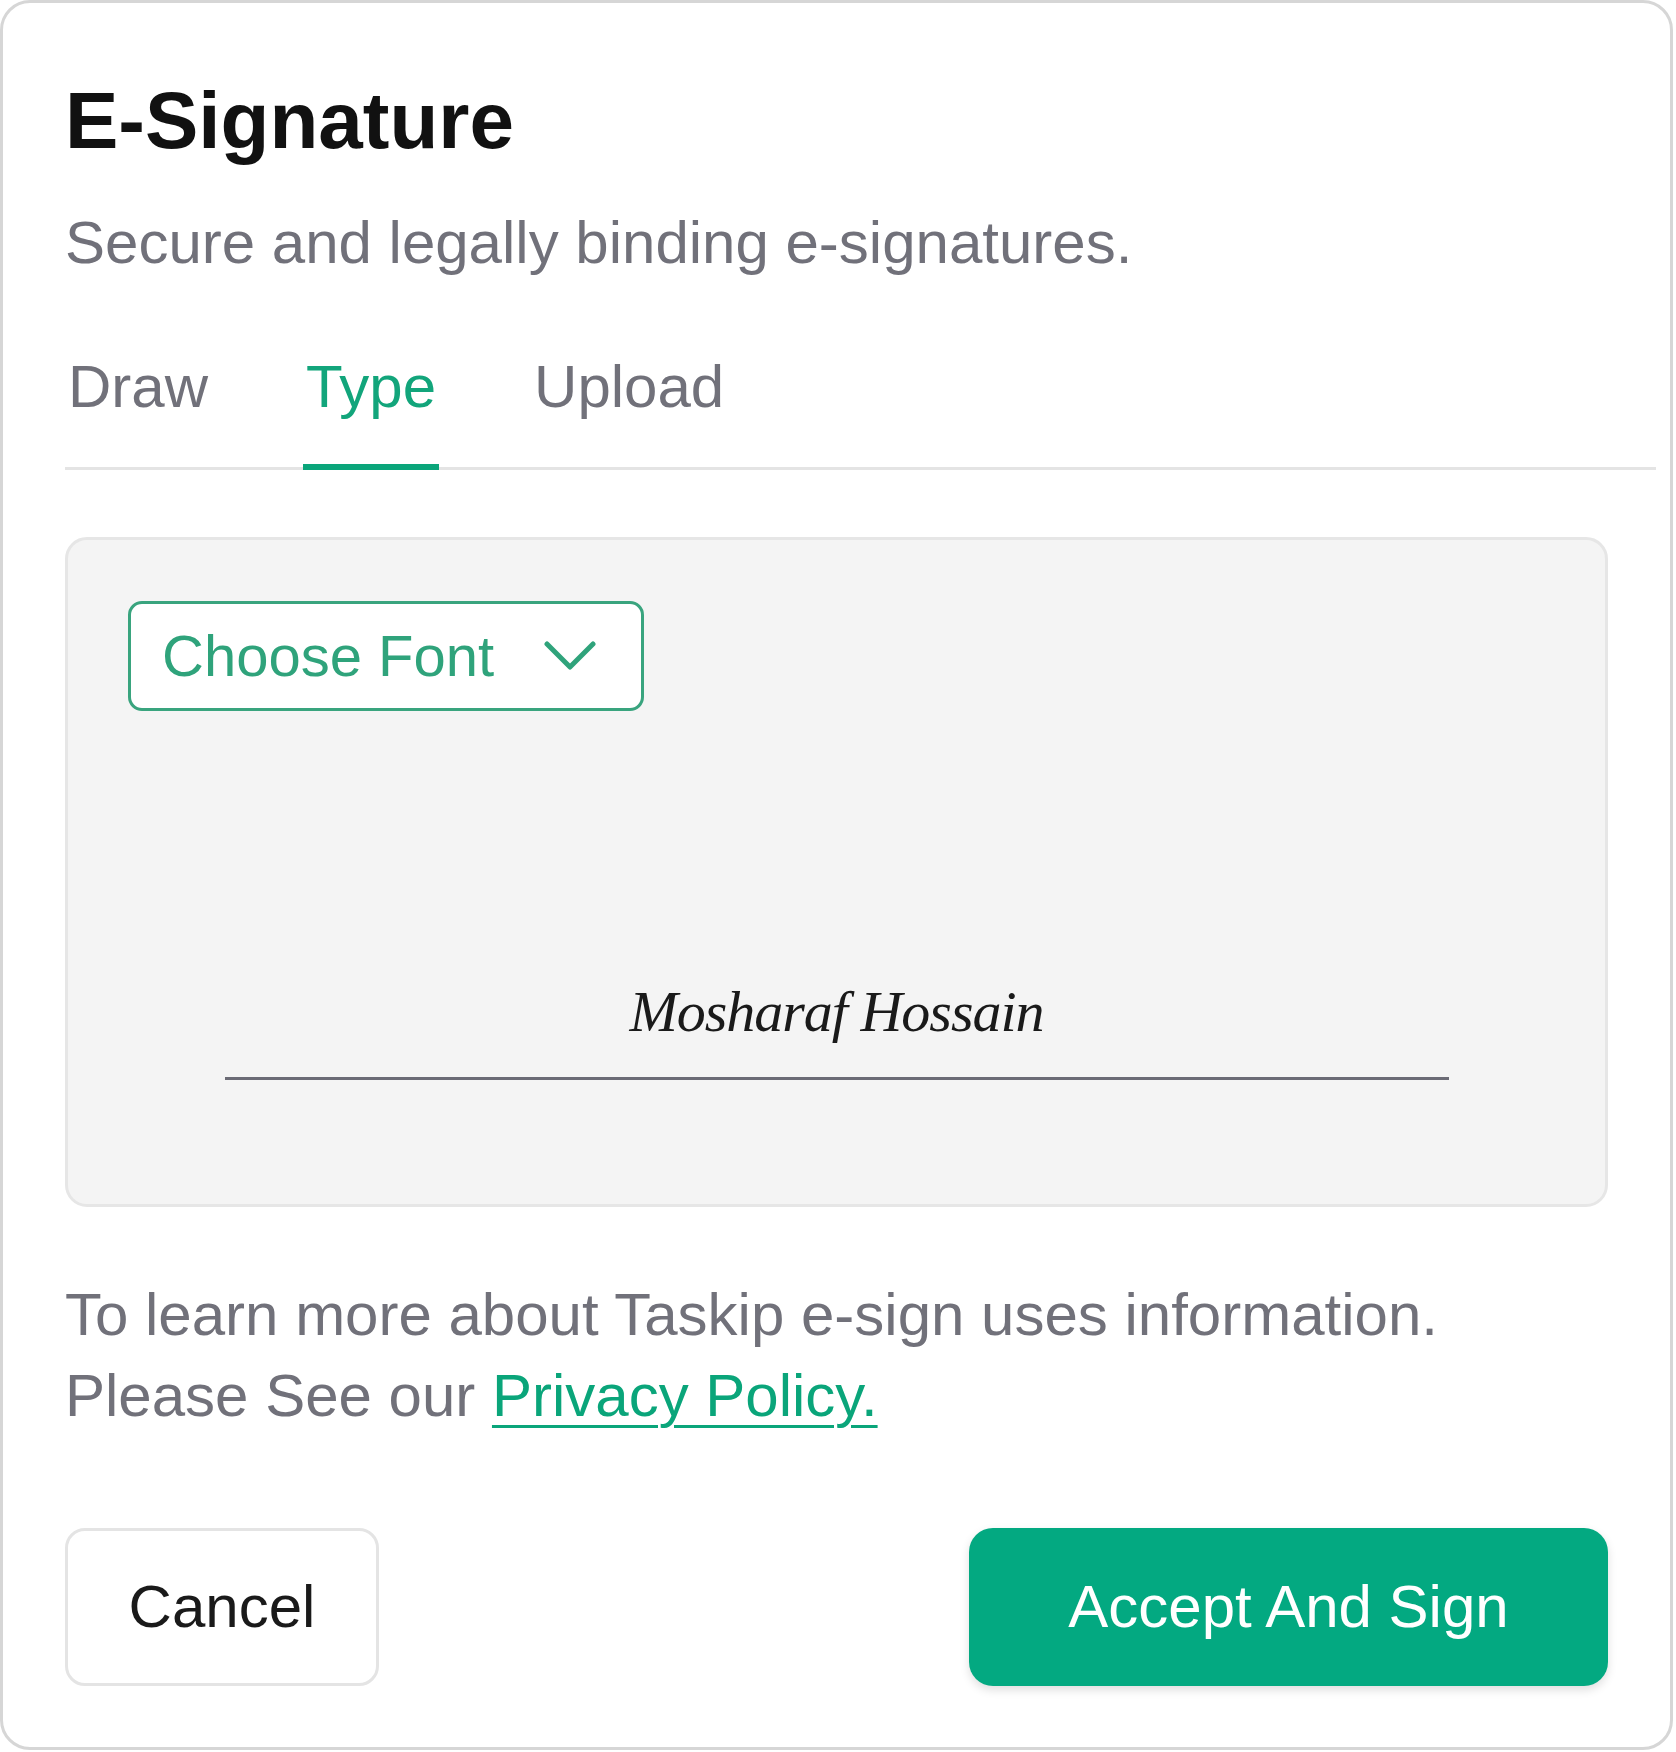  What do you see at coordinates (629, 410) in the screenshot?
I see `tab: Upload` at bounding box center [629, 410].